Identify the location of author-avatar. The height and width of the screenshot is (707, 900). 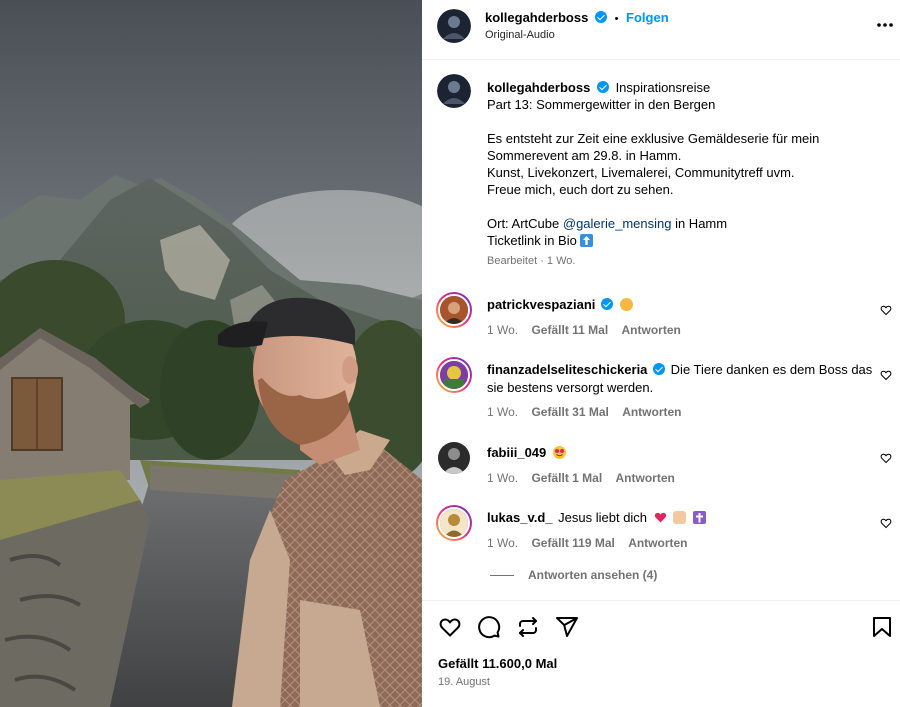
(454, 26).